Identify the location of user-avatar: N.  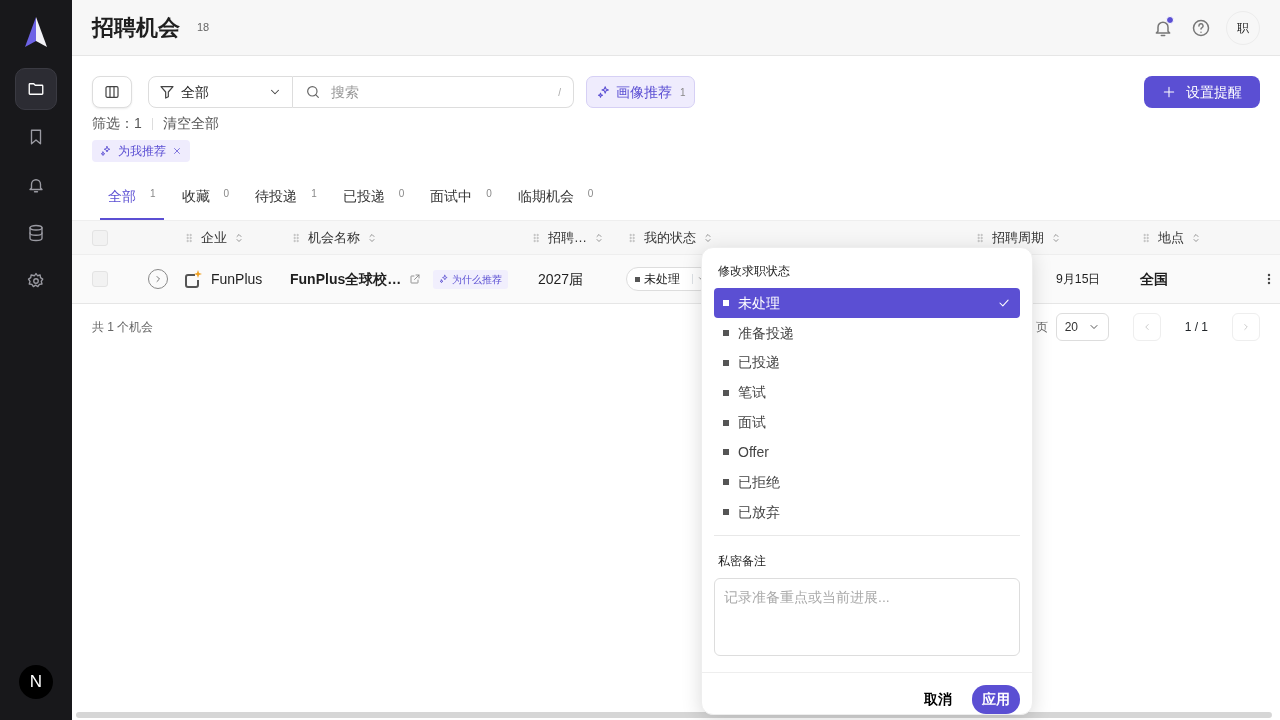
(36, 682).